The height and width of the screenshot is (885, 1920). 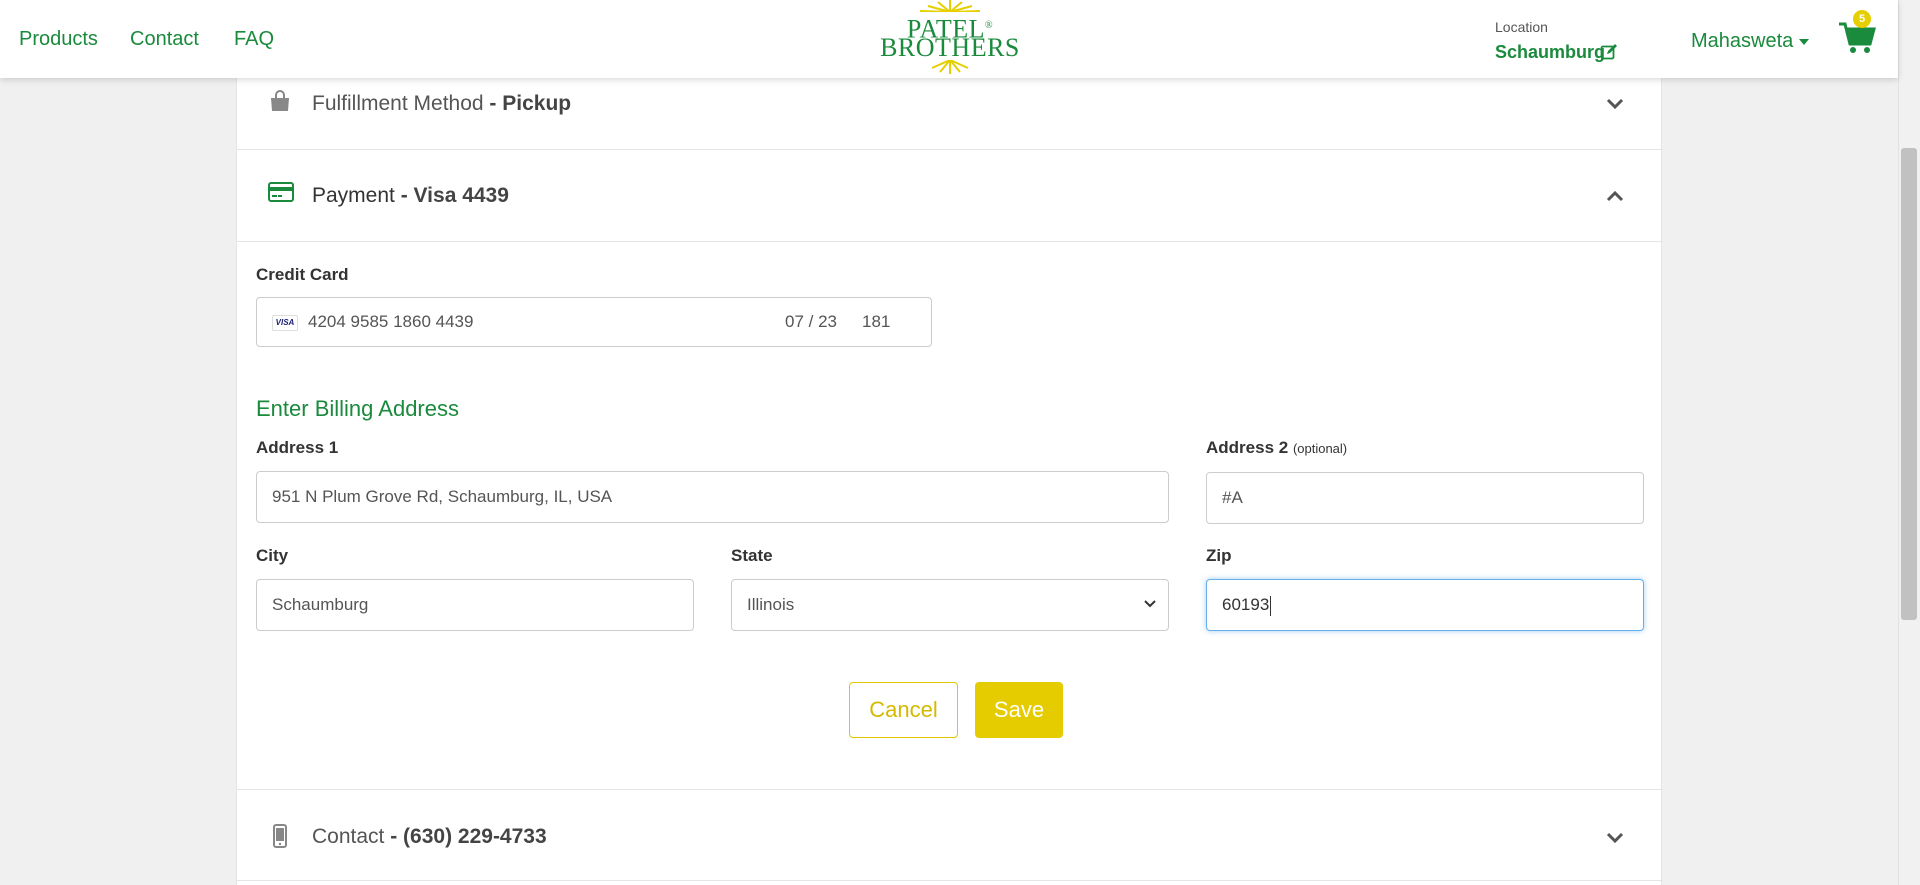 What do you see at coordinates (454, 195) in the screenshot?
I see `payment-value: - Visa 4439` at bounding box center [454, 195].